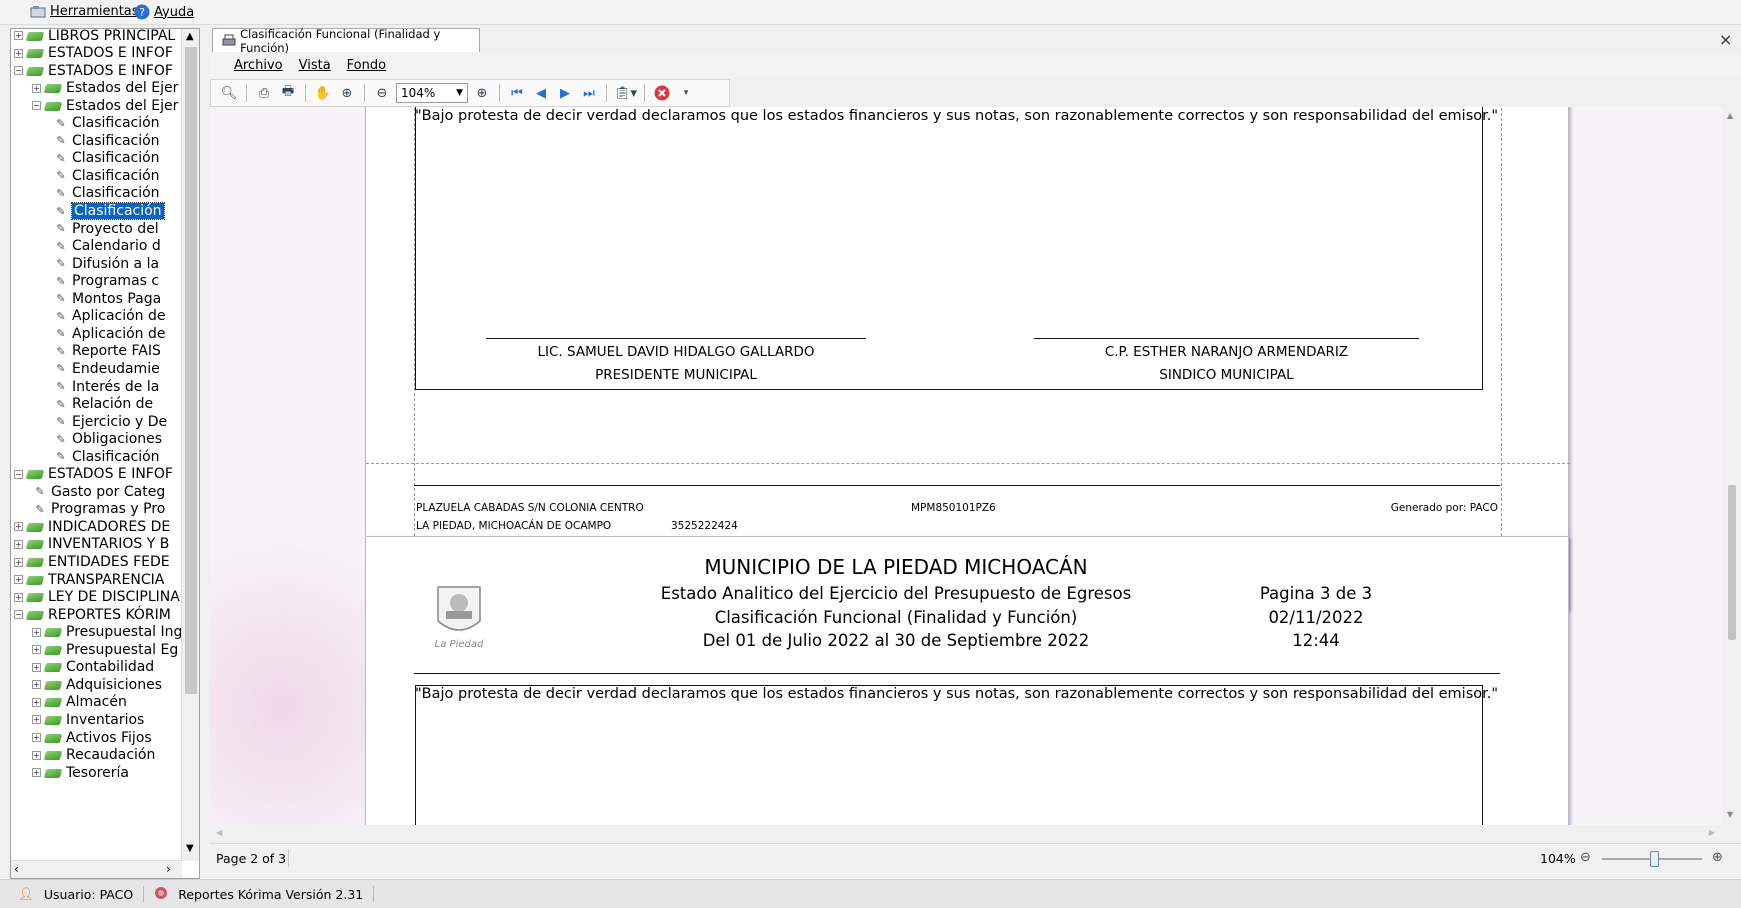 The width and height of the screenshot is (1741, 908). Describe the element at coordinates (966, 834) in the screenshot. I see `viewer-horizontal-scrollbar: ◀ ▶` at that location.